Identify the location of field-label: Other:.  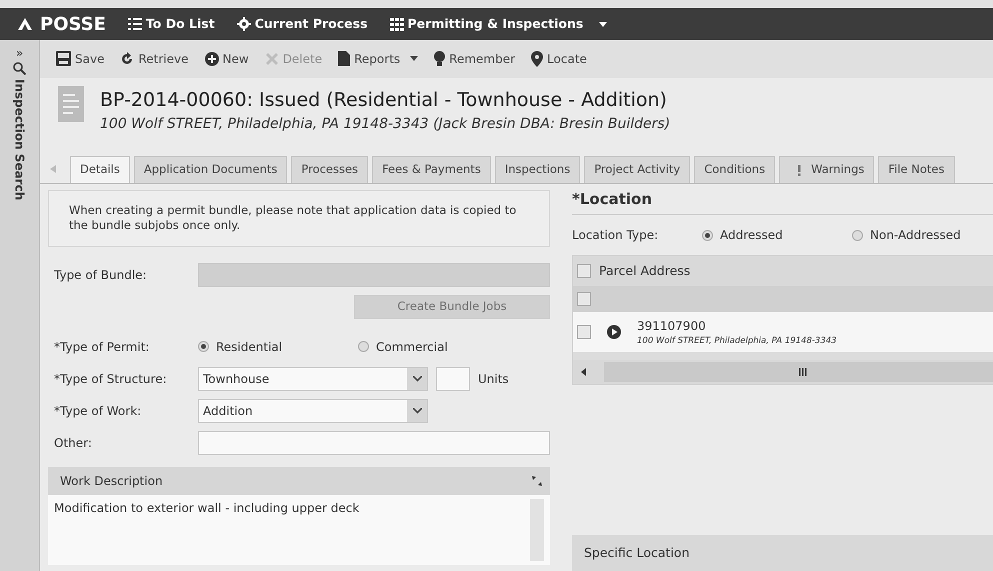
(73, 443).